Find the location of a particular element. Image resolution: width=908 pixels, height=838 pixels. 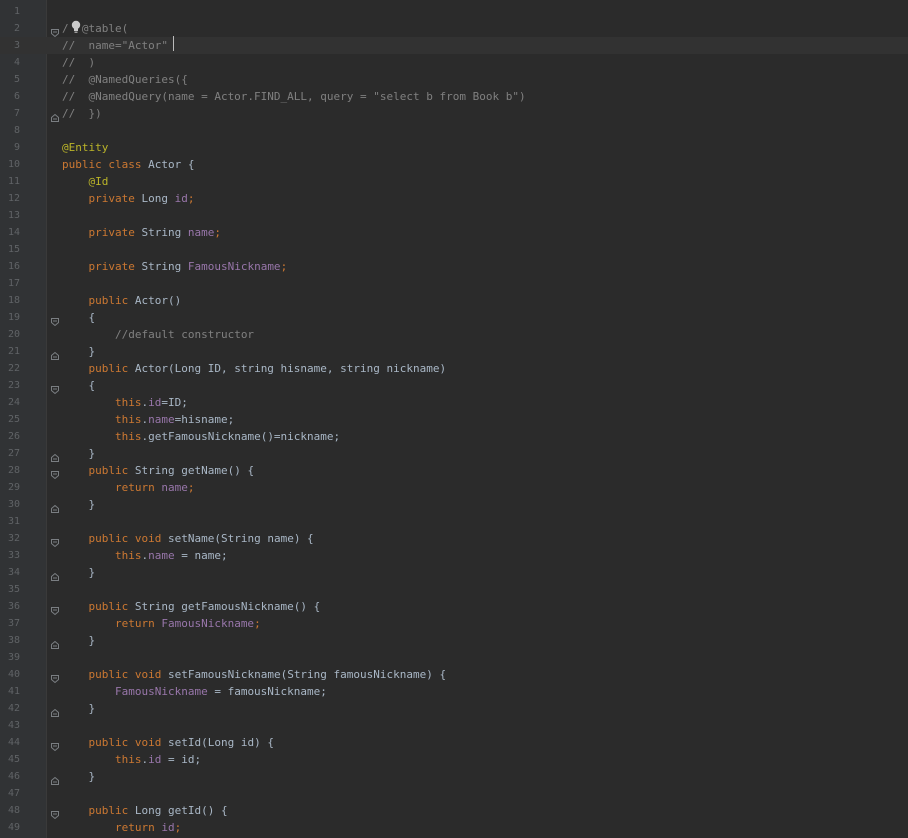

code-line: 2 / @table( is located at coordinates (454, 29).